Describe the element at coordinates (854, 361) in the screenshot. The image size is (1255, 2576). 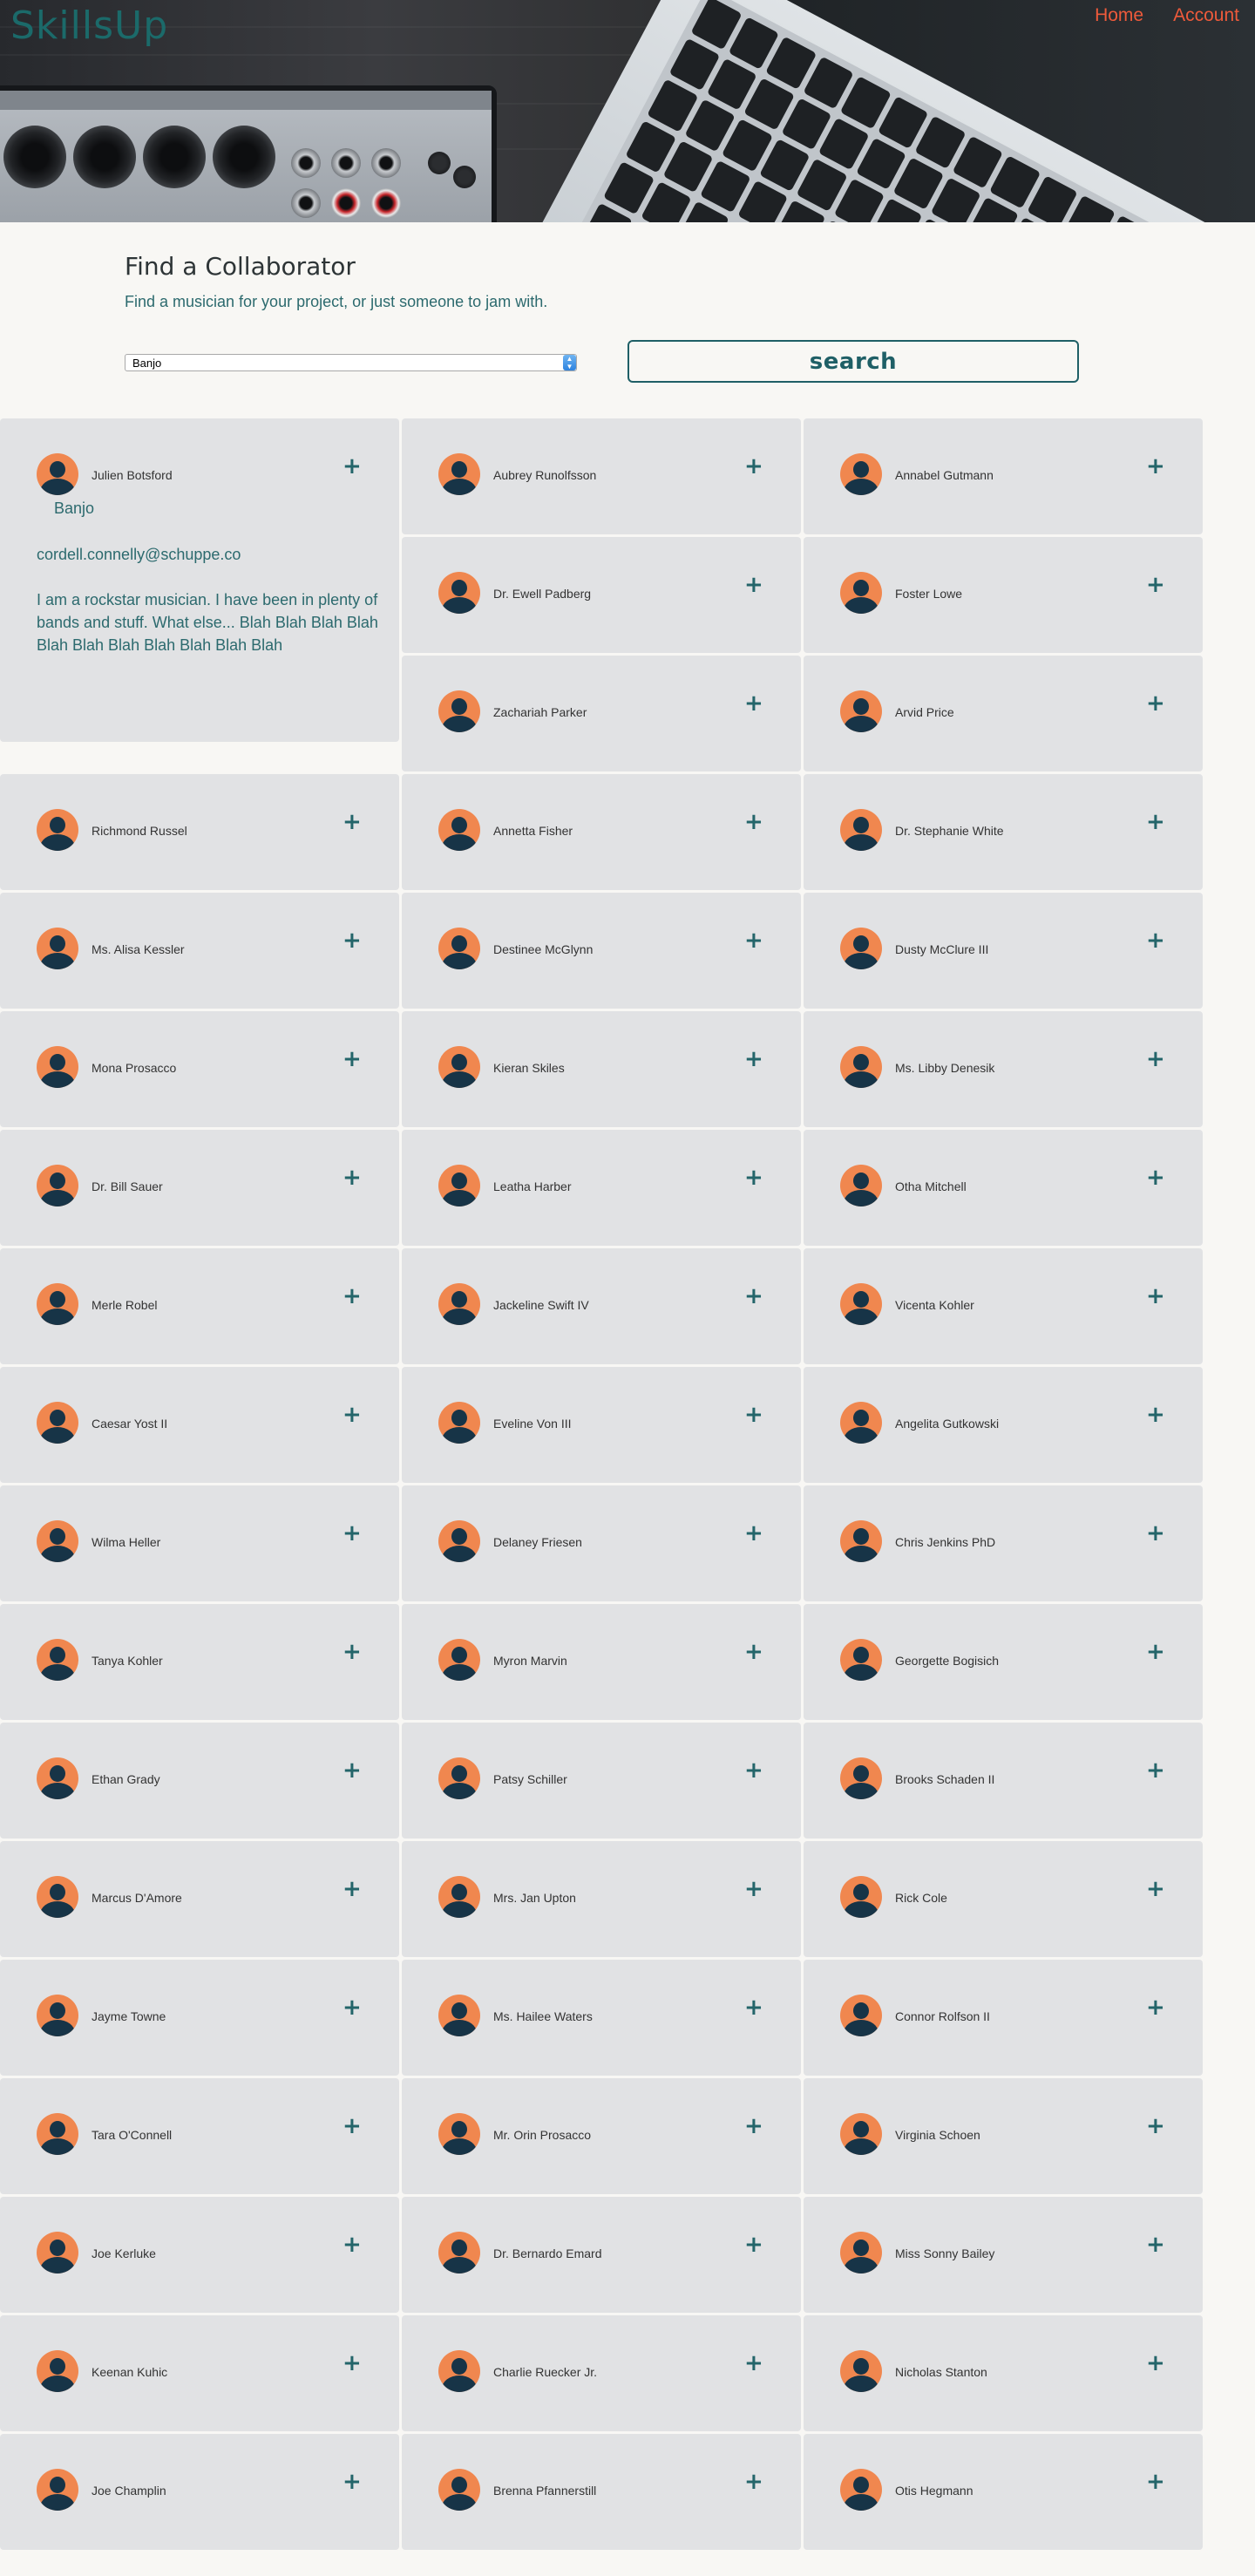
I see `search-button: search` at that location.